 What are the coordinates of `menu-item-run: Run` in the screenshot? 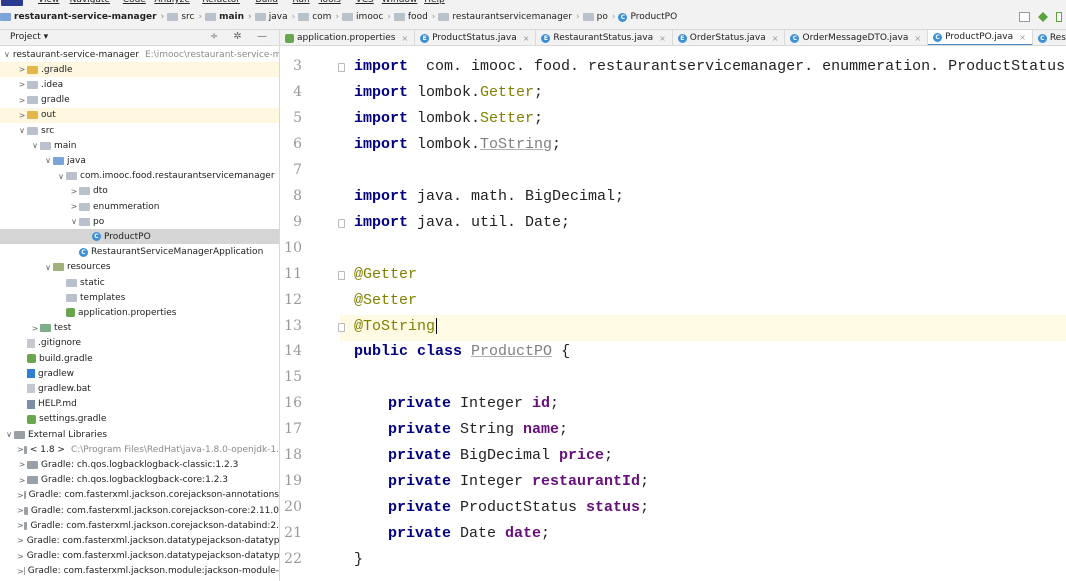 It's located at (300, 2).